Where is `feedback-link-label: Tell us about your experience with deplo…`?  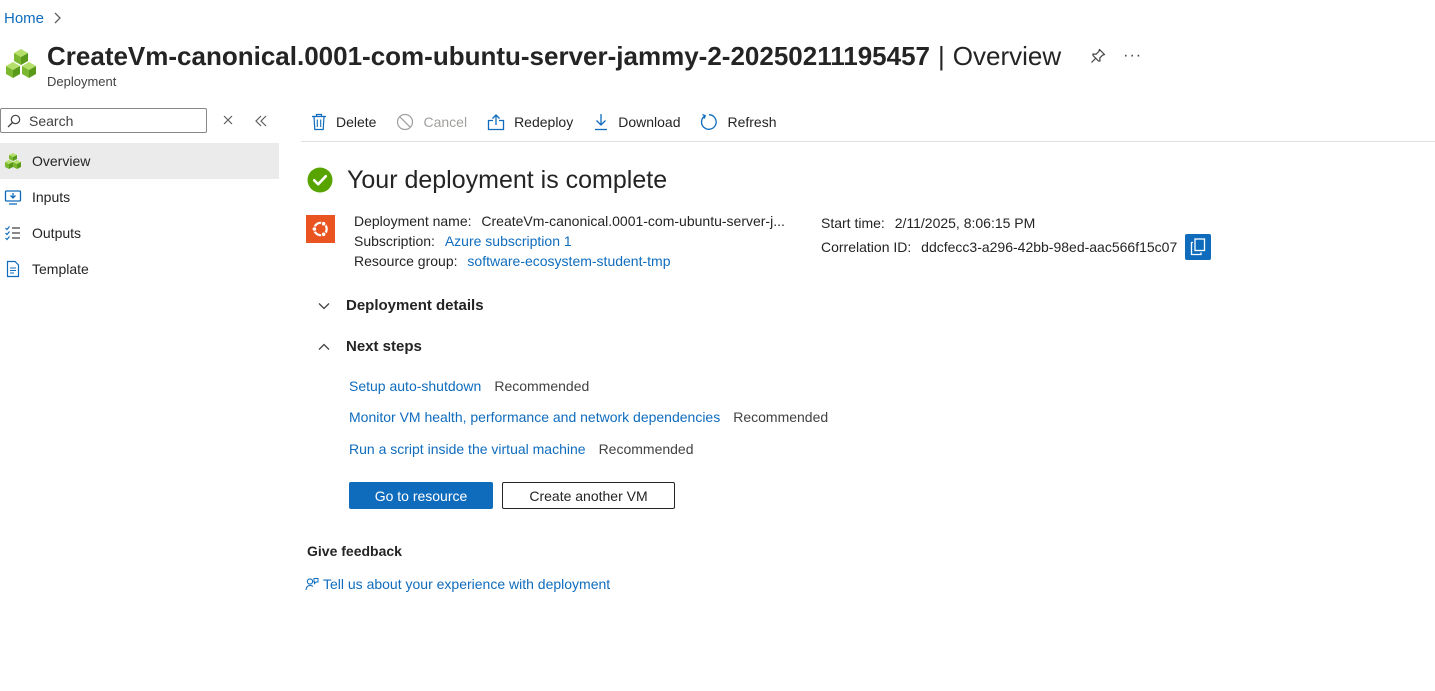
feedback-link-label: Tell us about your experience with deplo… is located at coordinates (467, 584).